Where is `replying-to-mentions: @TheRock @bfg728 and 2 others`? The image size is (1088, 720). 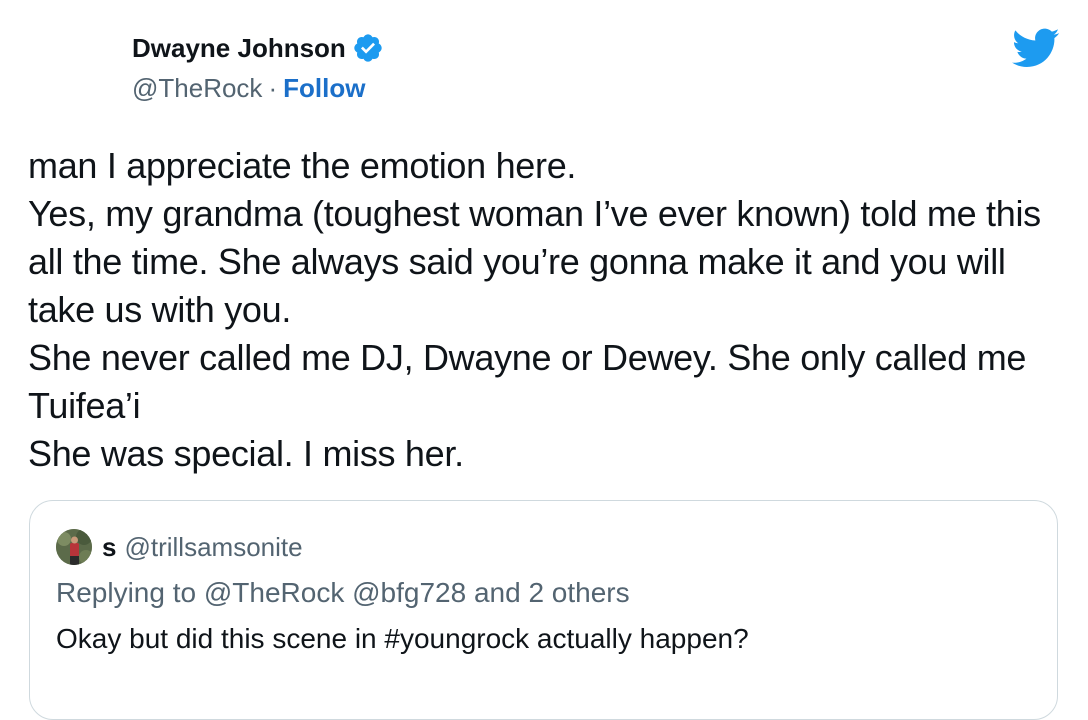
replying-to-mentions: @TheRock @bfg728 and 2 others is located at coordinates (417, 592).